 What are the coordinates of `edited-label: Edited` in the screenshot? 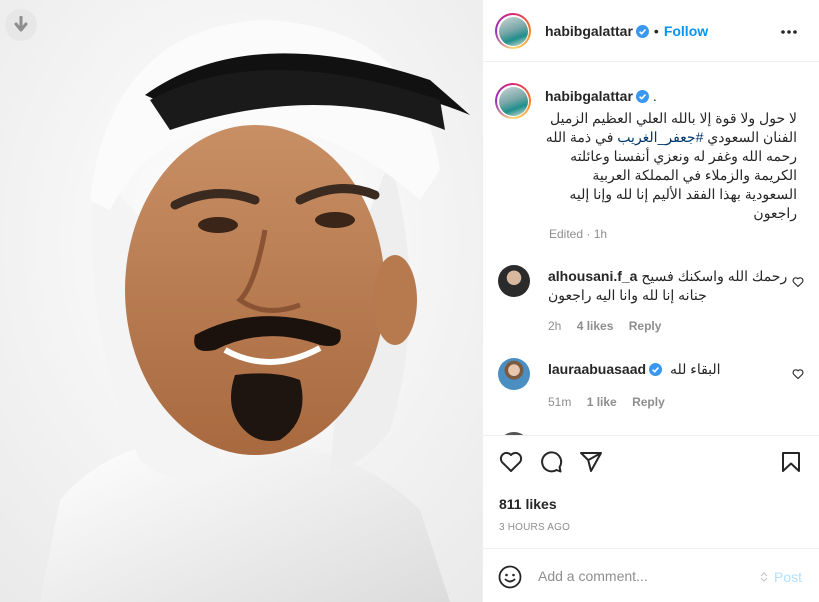 It's located at (566, 234).